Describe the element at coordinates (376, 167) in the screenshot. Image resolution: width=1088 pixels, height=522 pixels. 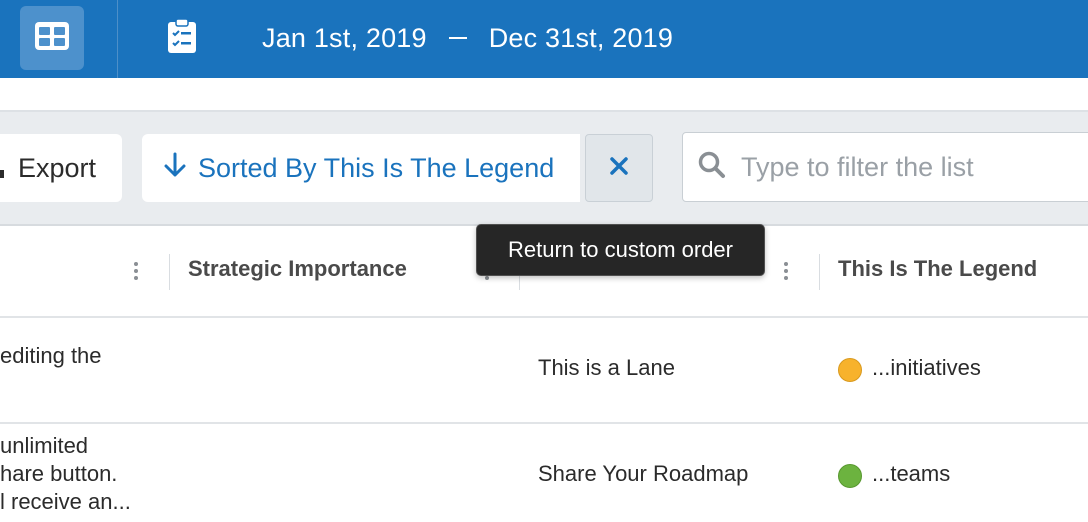
I see `sort-label: Sorted By This Is The Legend` at that location.